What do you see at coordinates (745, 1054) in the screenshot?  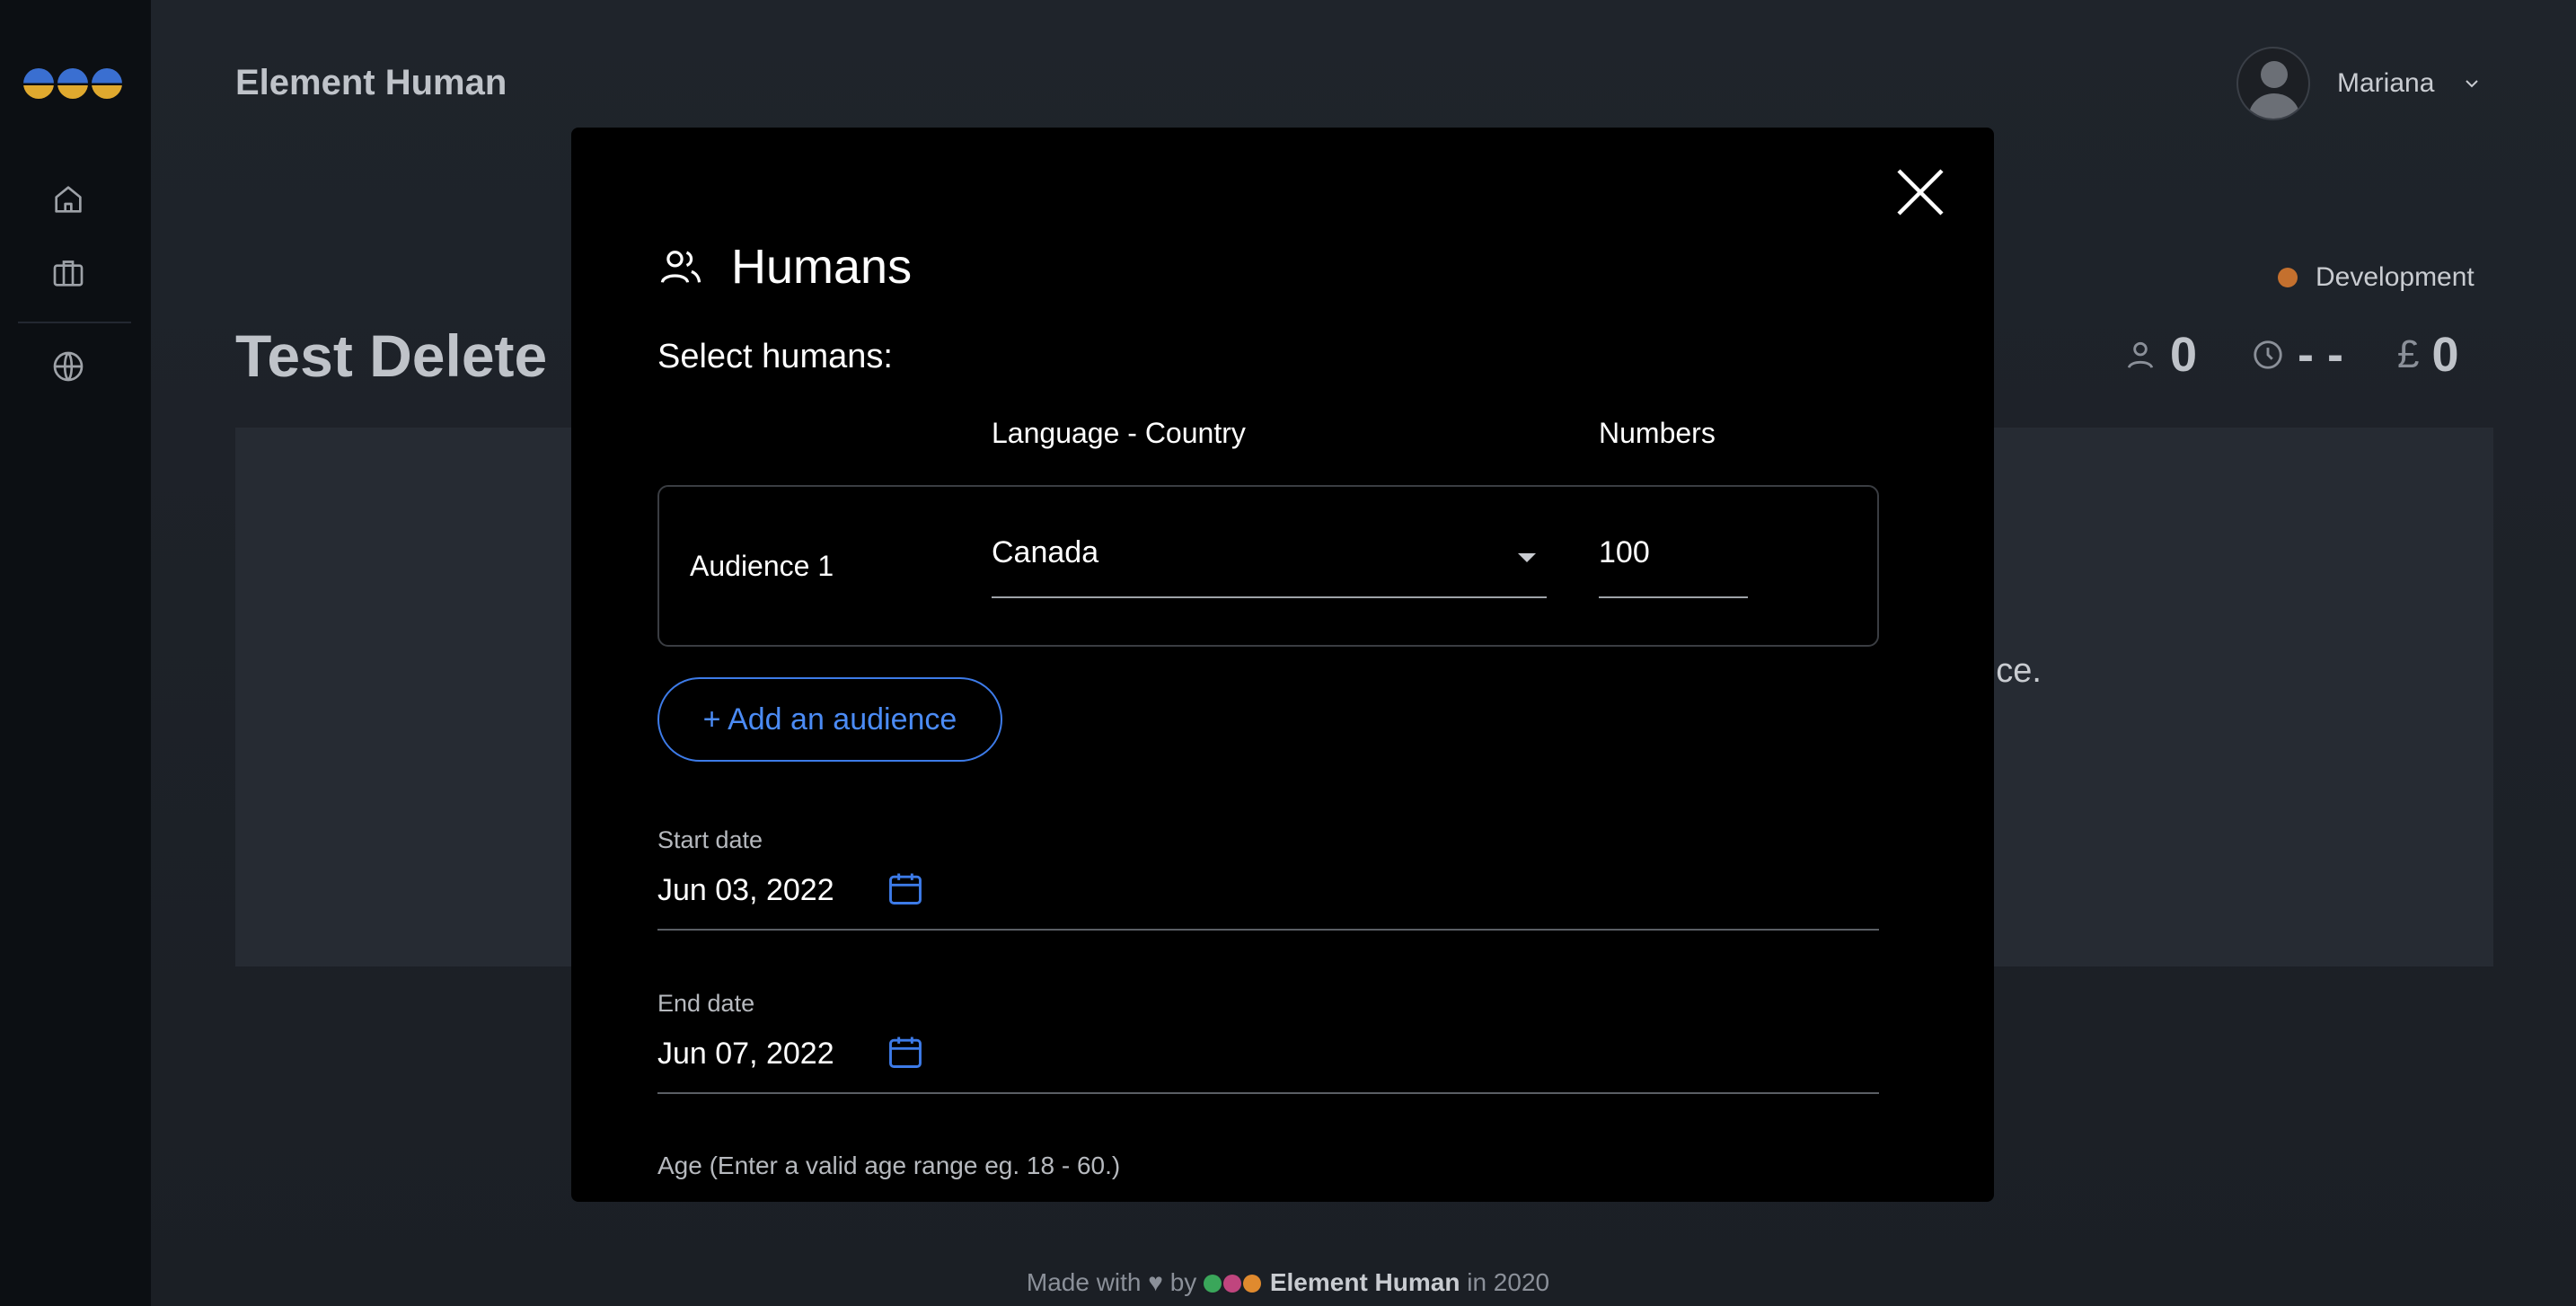 I see `end-date-value: Jun 07, 2022` at bounding box center [745, 1054].